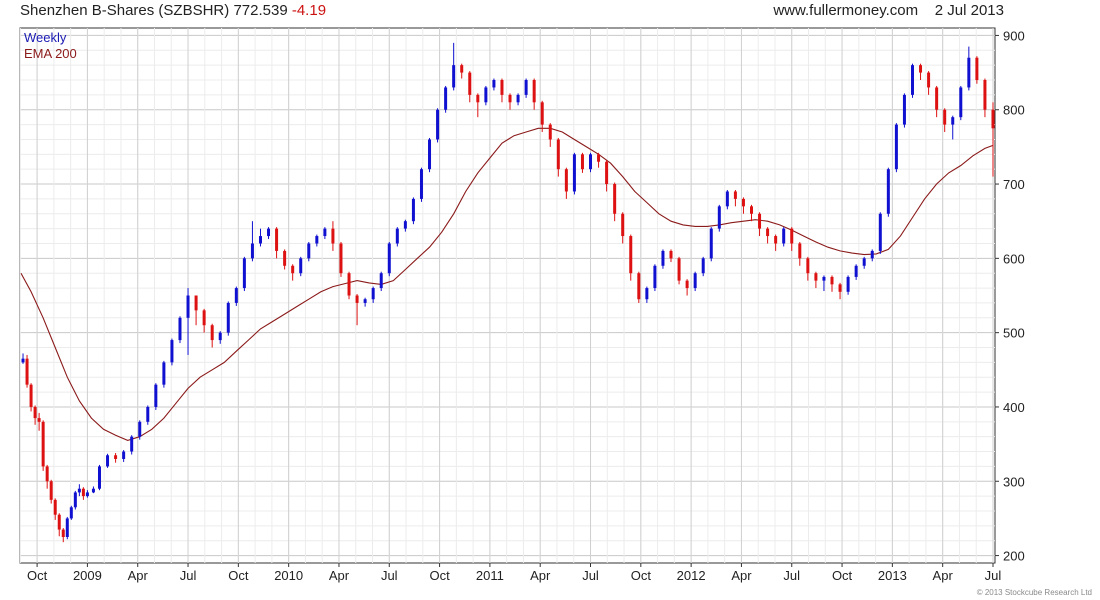  I want to click on y-tick-label: 400, so click(1014, 407).